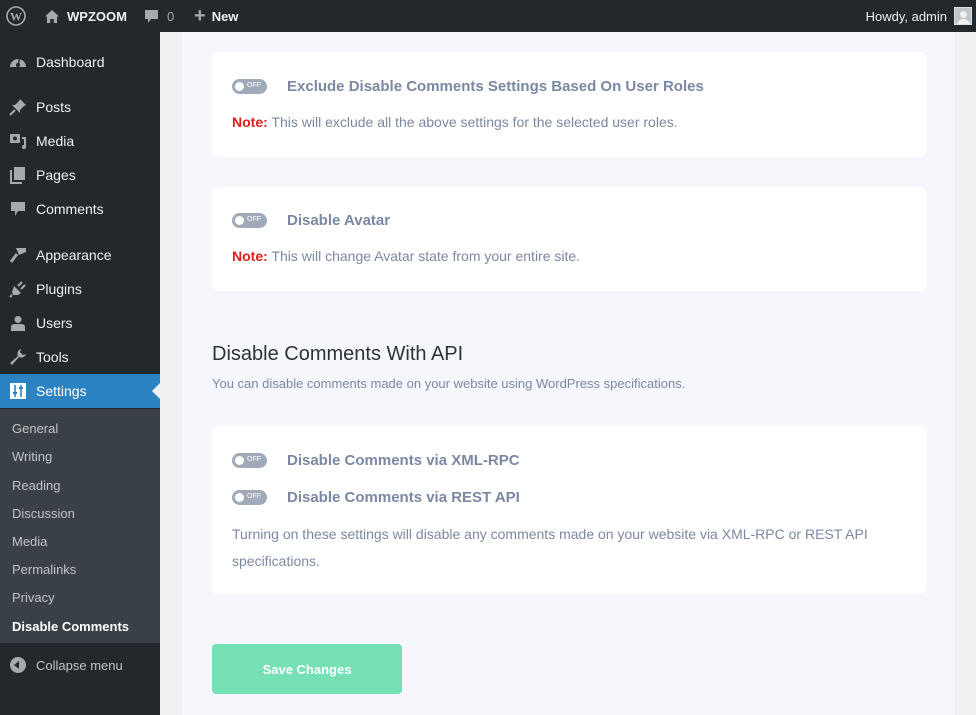  I want to click on sidebar-item-label: Appearance, so click(74, 255).